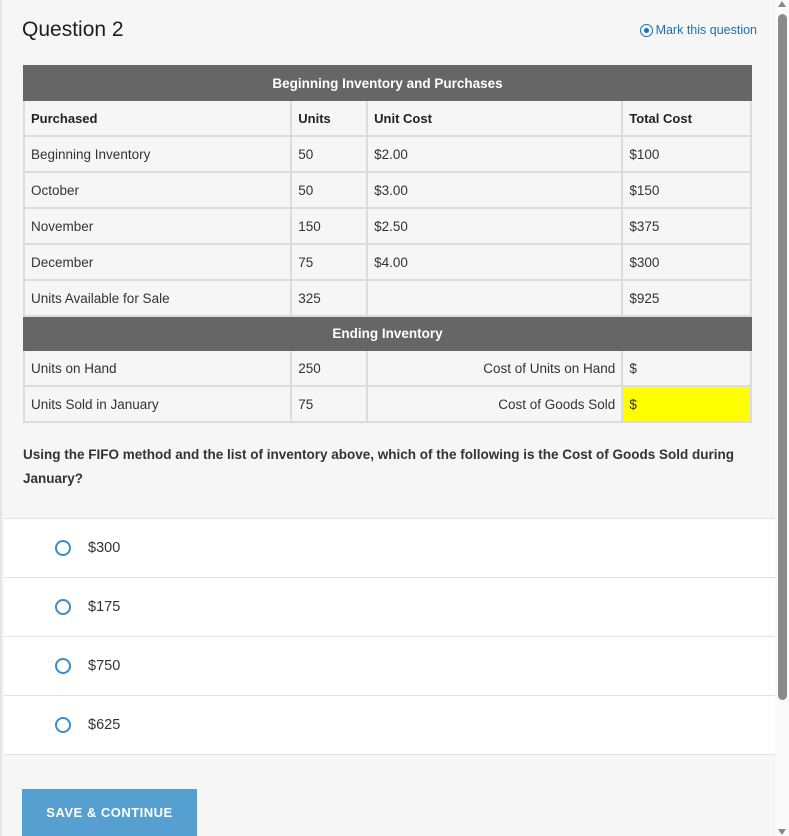 The image size is (789, 836). Describe the element at coordinates (329, 118) in the screenshot. I see `column-header-units: Units` at that location.